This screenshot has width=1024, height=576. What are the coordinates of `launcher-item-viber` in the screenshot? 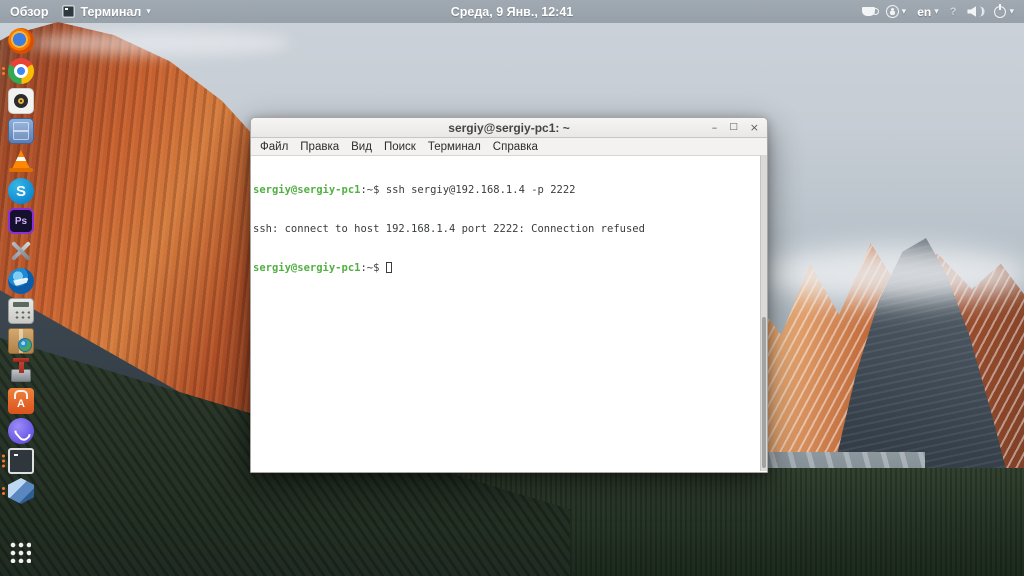 It's located at (23, 431).